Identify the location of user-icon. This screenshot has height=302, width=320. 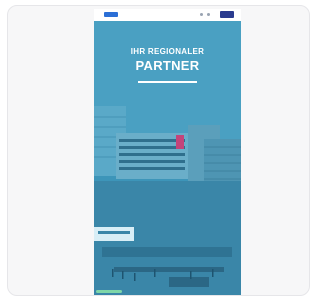
(208, 14).